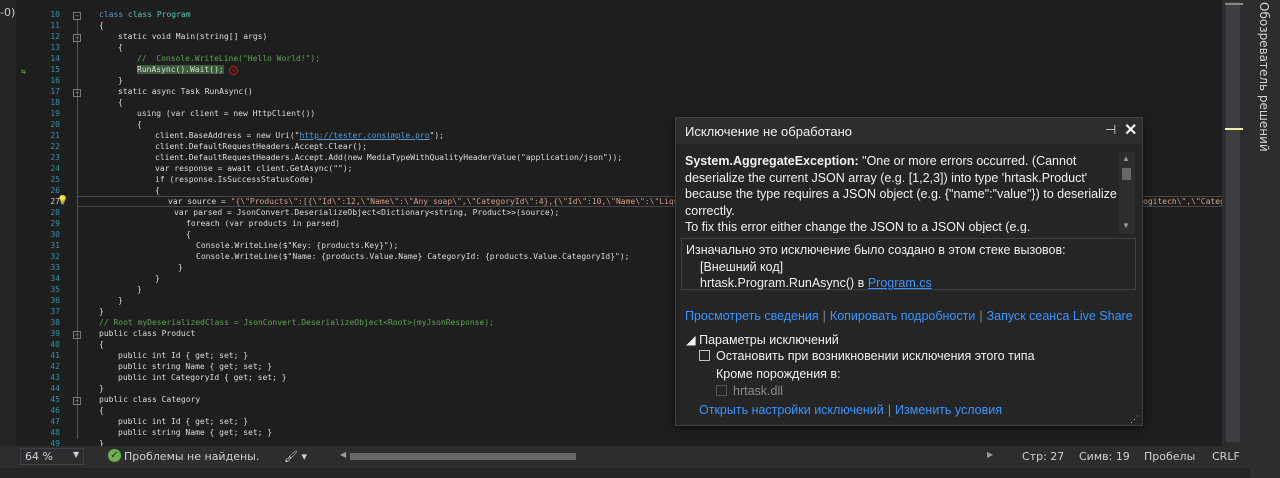 The image size is (1280, 478). What do you see at coordinates (55, 442) in the screenshot?
I see `line-number: 49` at bounding box center [55, 442].